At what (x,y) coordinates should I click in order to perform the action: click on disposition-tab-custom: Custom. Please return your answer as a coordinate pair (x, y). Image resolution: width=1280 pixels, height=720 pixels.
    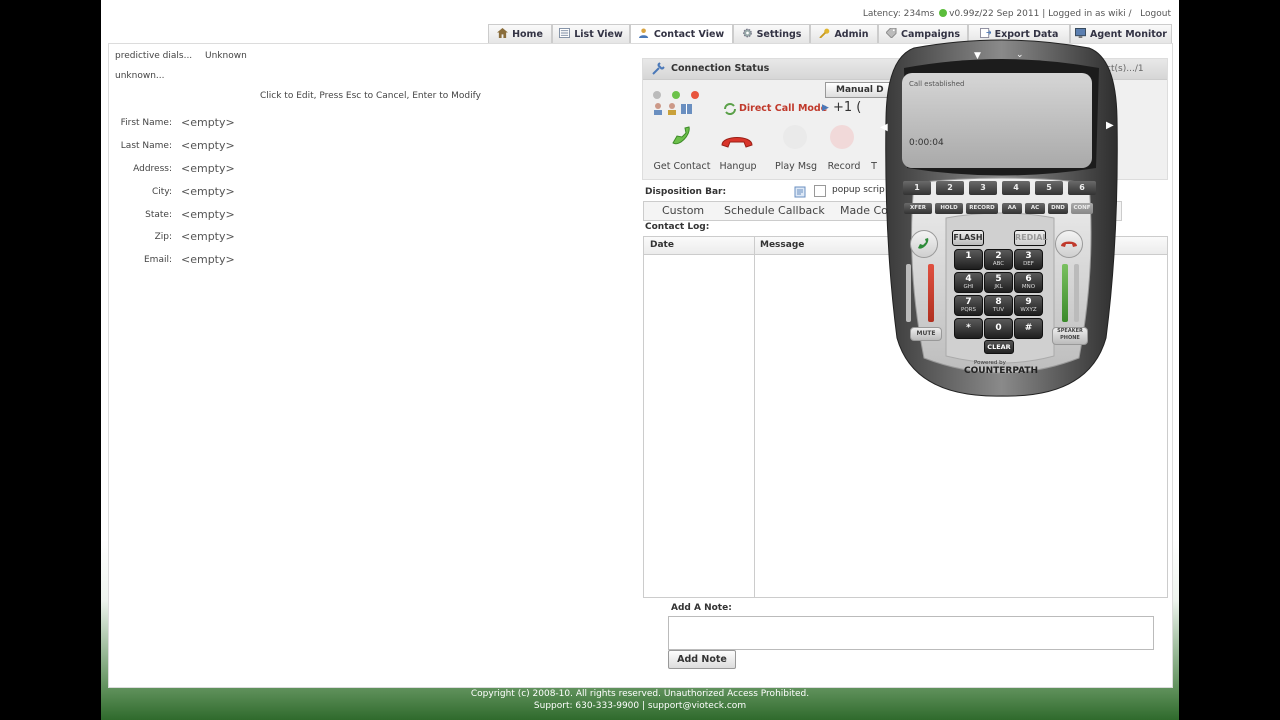
    Looking at the image, I should click on (683, 210).